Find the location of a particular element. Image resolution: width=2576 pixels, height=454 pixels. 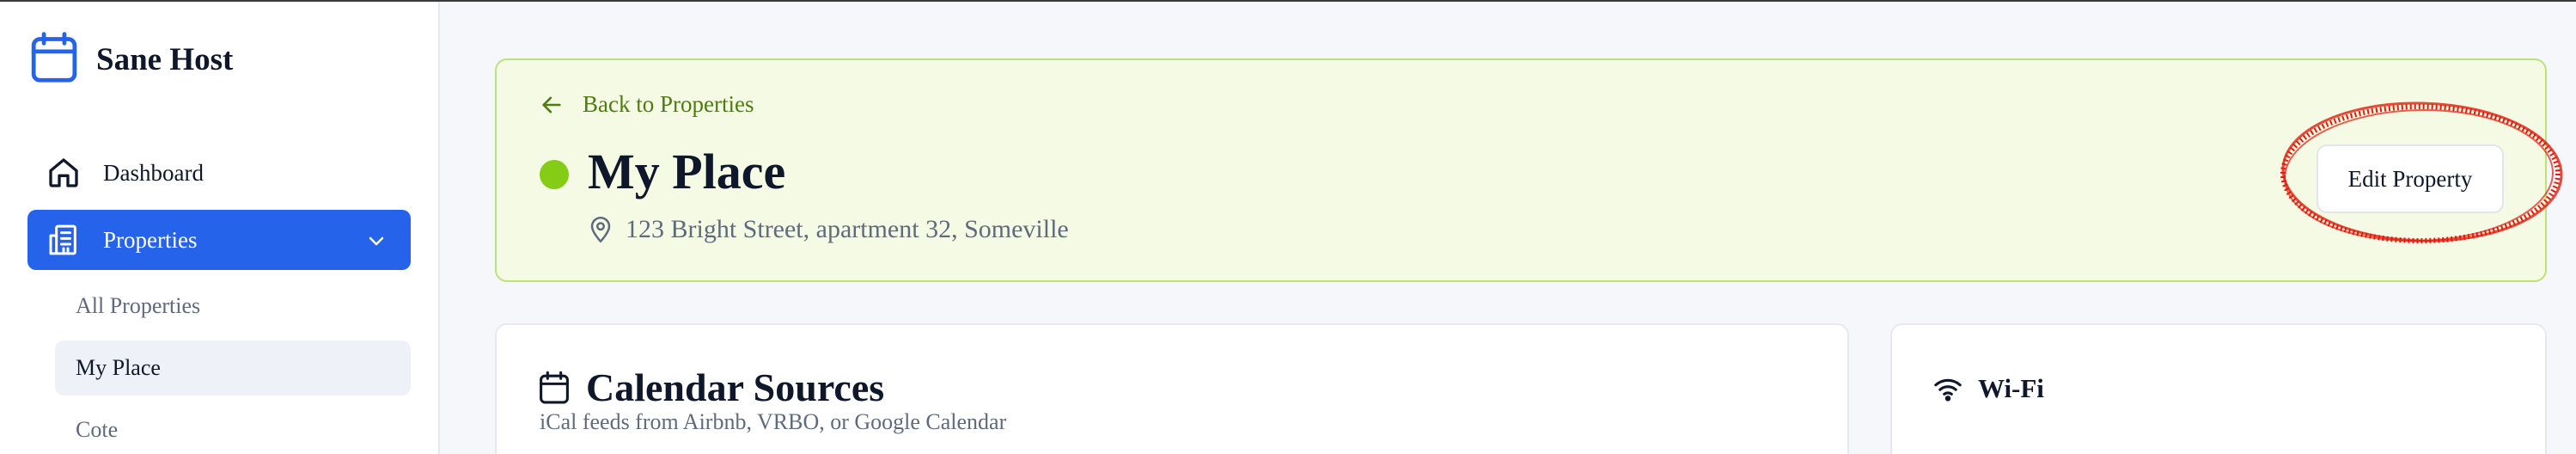

card-title: Calendar Sources is located at coordinates (735, 387).